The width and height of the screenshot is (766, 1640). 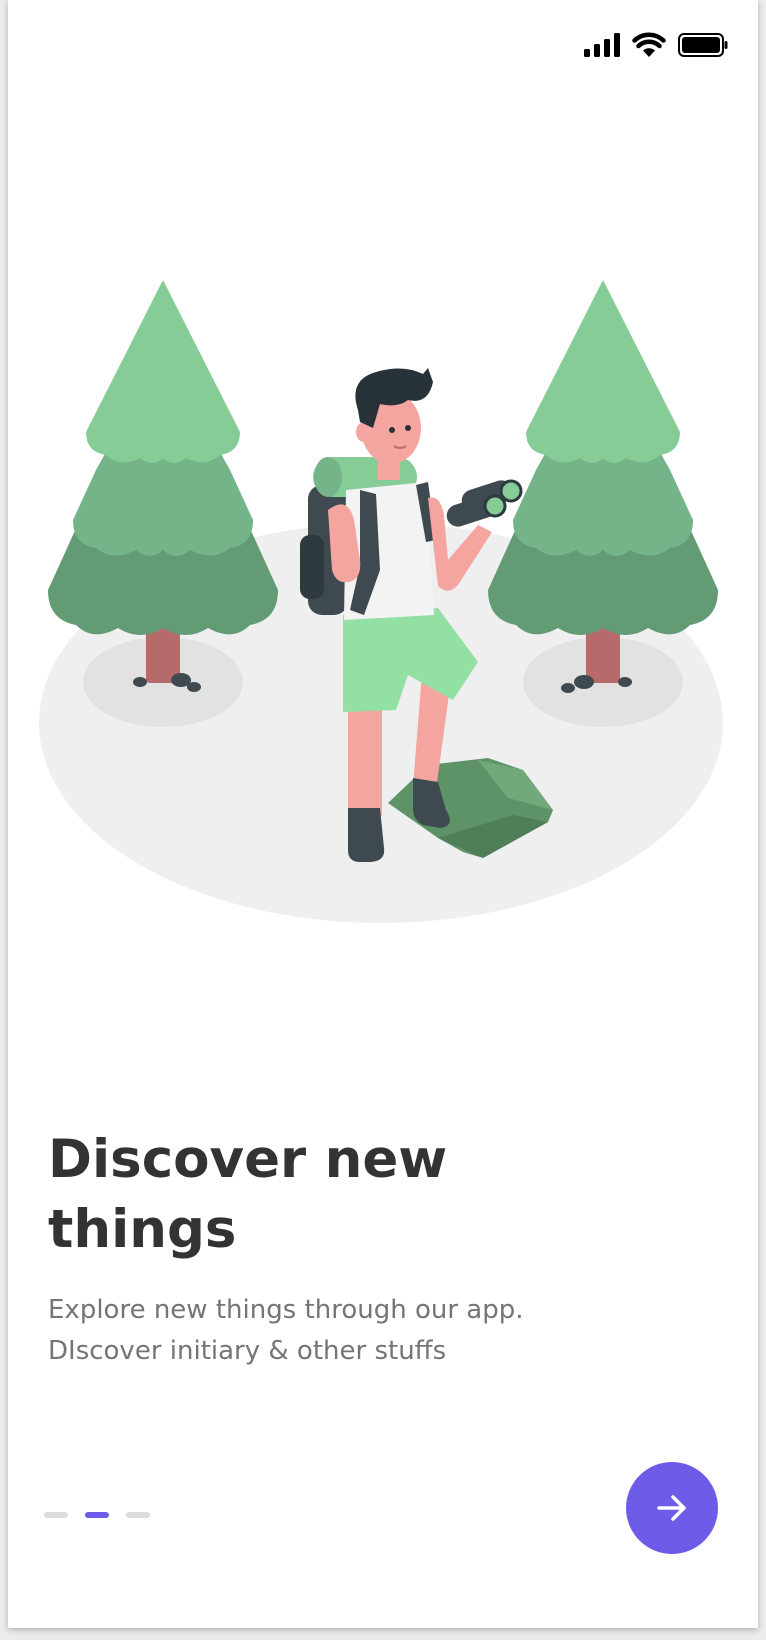 I want to click on page-indicator, so click(x=97, y=1515).